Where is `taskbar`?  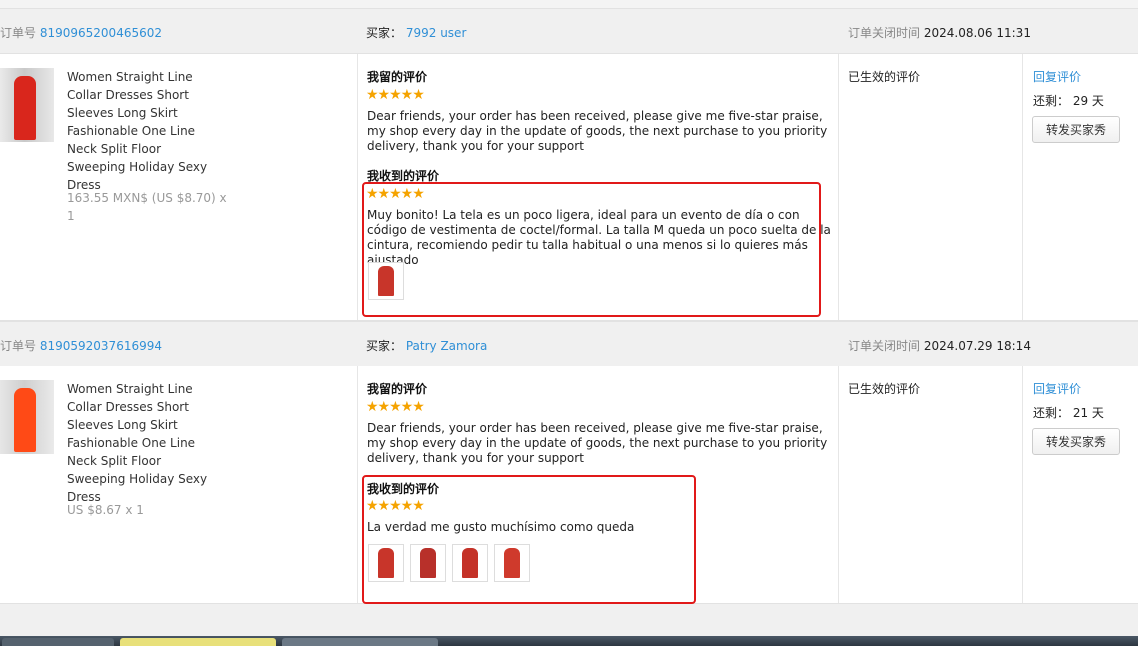
taskbar is located at coordinates (569, 641).